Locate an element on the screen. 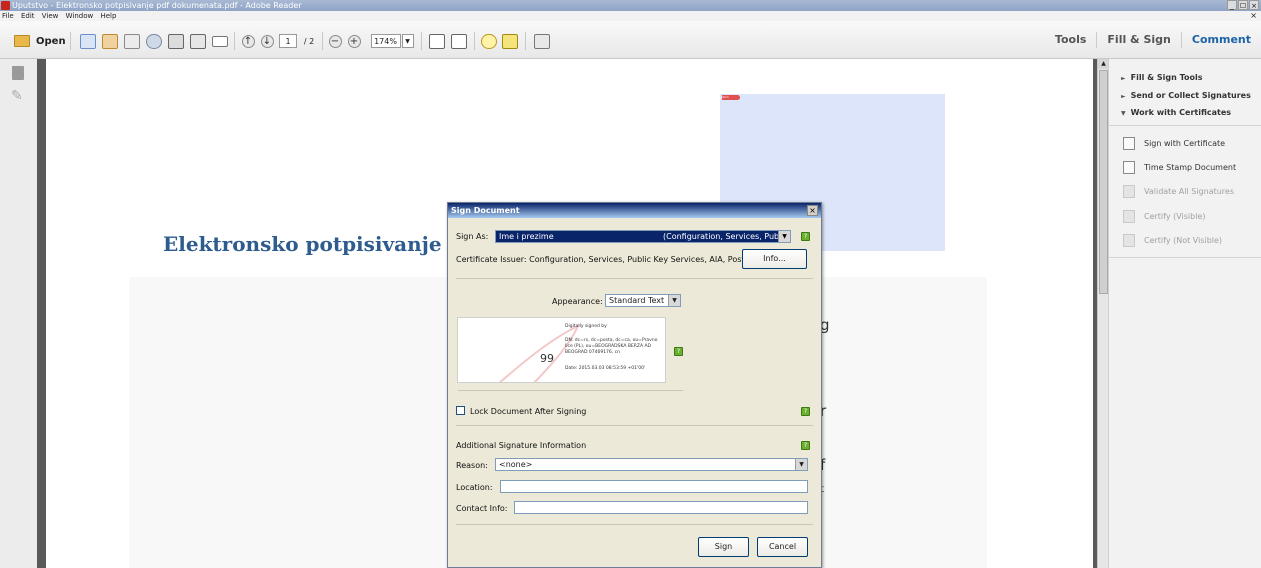  sign-with-certificate-item: Sign with Certificate is located at coordinates (1174, 143).